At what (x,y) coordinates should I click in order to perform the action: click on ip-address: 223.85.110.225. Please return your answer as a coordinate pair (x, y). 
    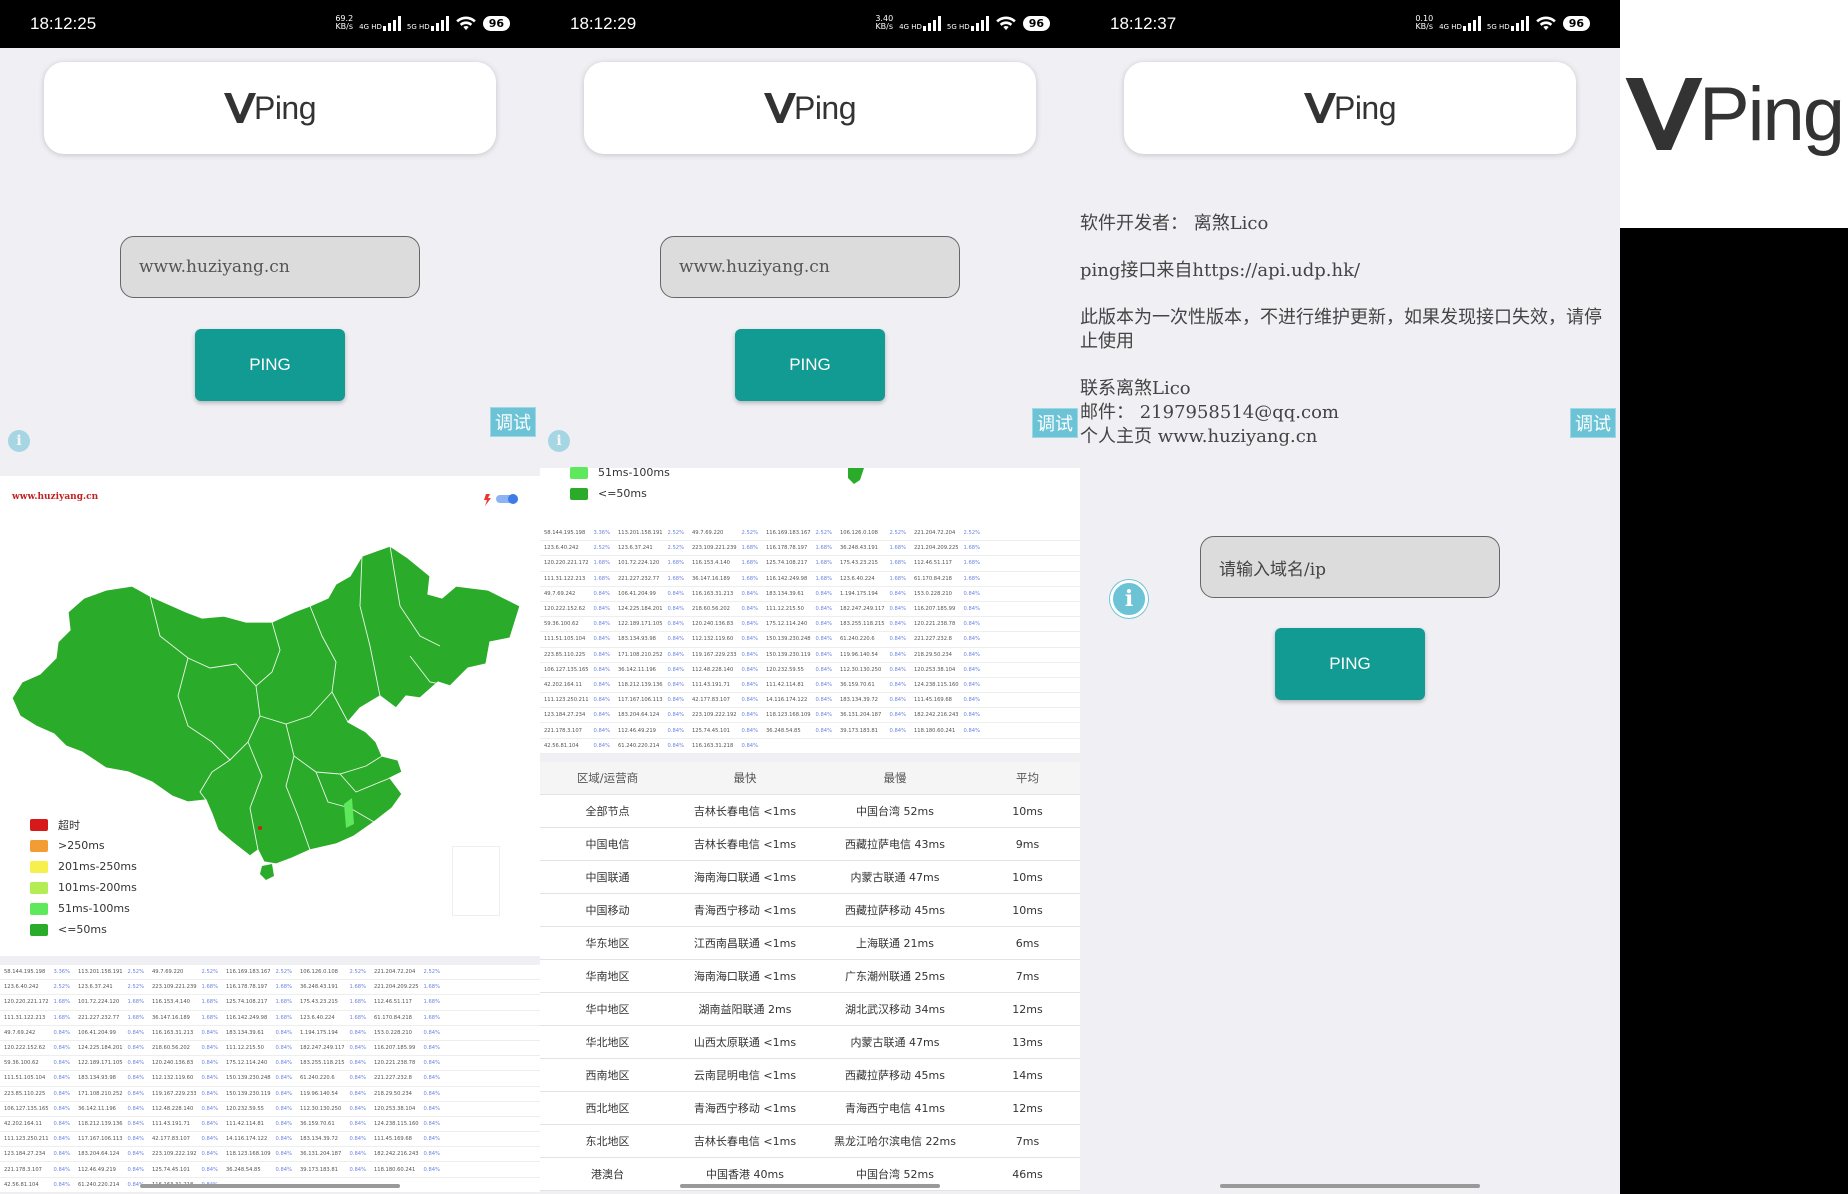
    Looking at the image, I should click on (25, 1093).